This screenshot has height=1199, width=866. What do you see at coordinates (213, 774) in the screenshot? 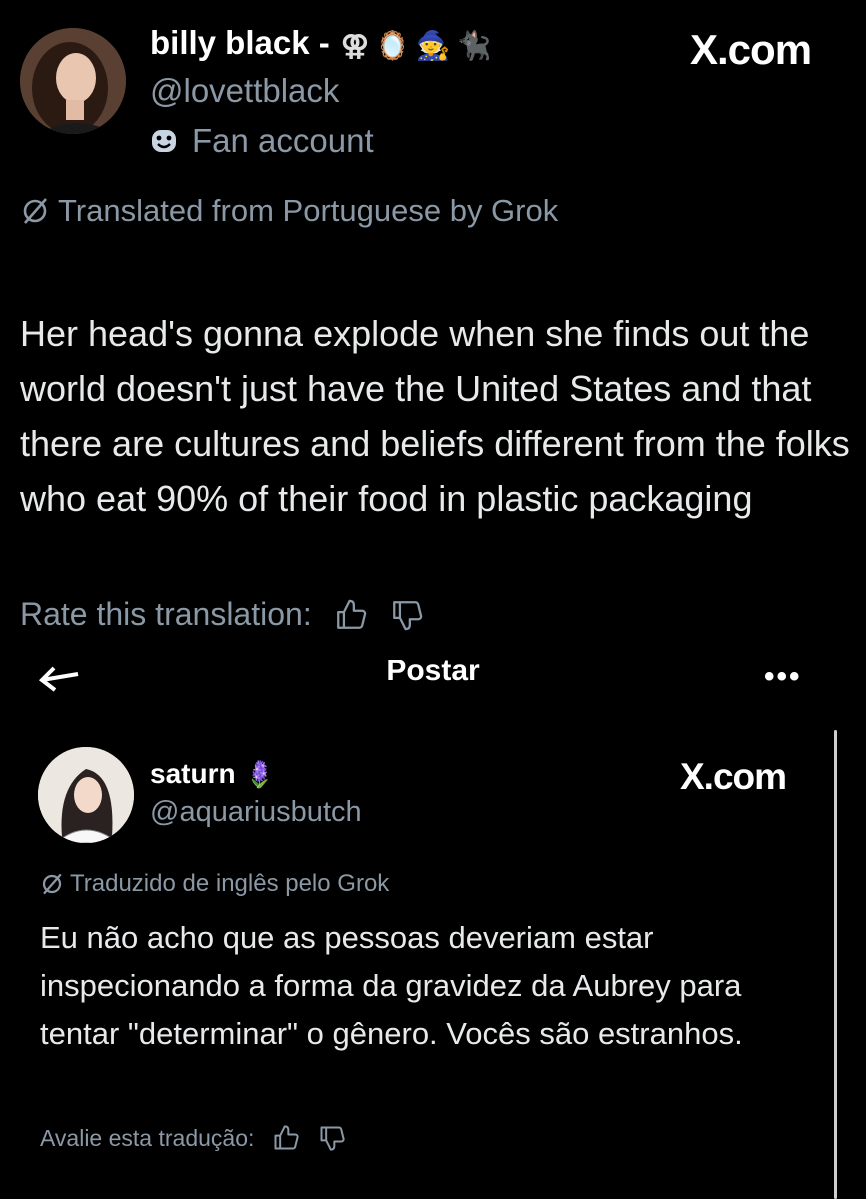
I see `quoted-display-name: saturn 🪻` at bounding box center [213, 774].